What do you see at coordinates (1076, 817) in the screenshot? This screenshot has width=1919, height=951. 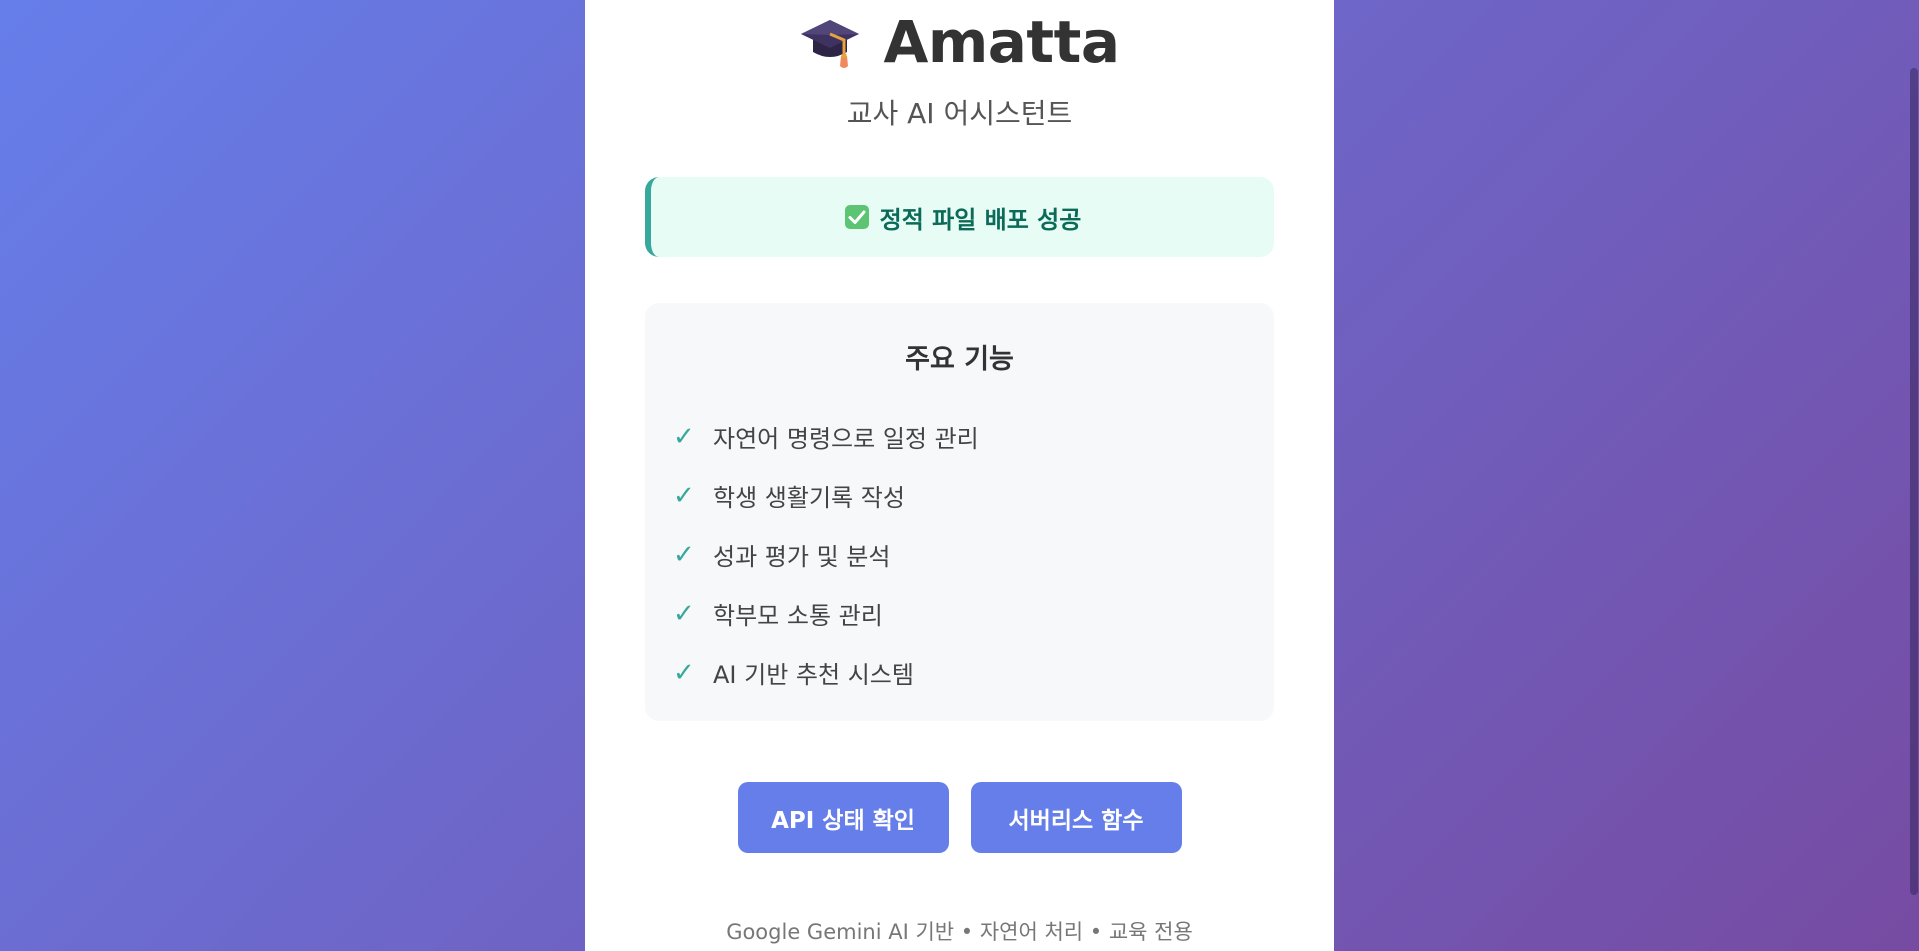 I see `serverless-function-button: 서버리스 함수` at bounding box center [1076, 817].